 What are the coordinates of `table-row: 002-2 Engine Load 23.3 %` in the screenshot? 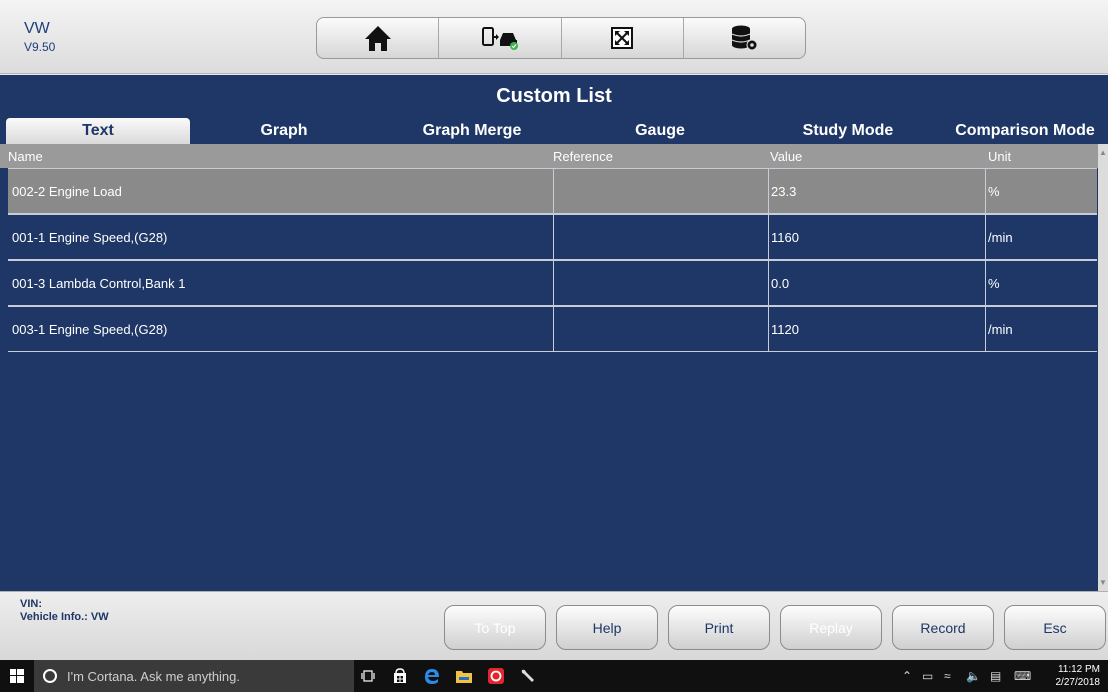 It's located at (552, 191).